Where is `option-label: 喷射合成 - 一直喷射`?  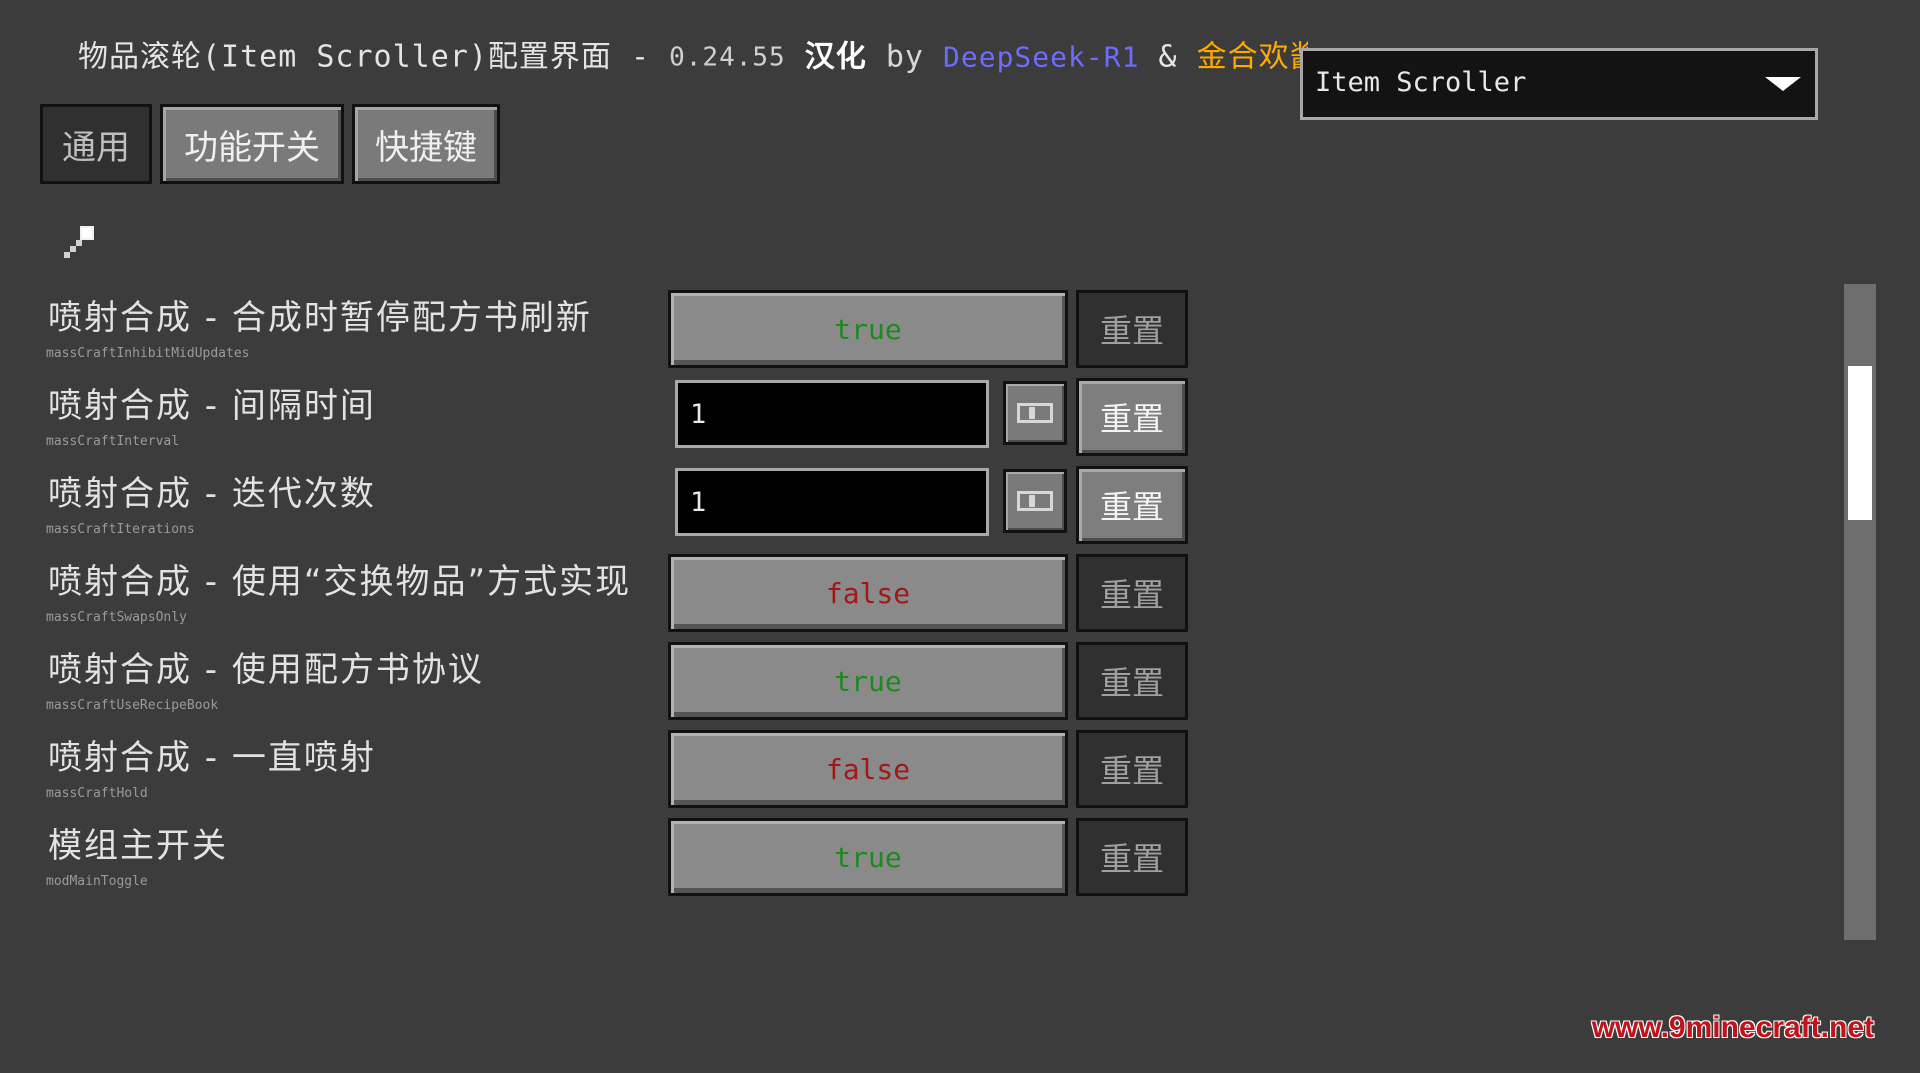 option-label: 喷射合成 - 一直喷射 is located at coordinates (212, 758).